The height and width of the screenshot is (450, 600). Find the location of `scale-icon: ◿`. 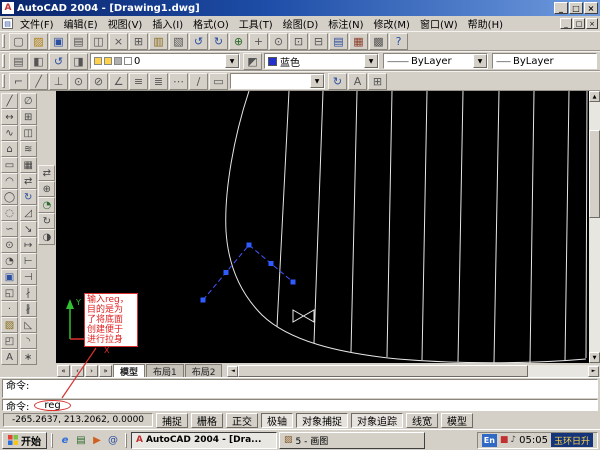

scale-icon: ◿ is located at coordinates (28, 213).